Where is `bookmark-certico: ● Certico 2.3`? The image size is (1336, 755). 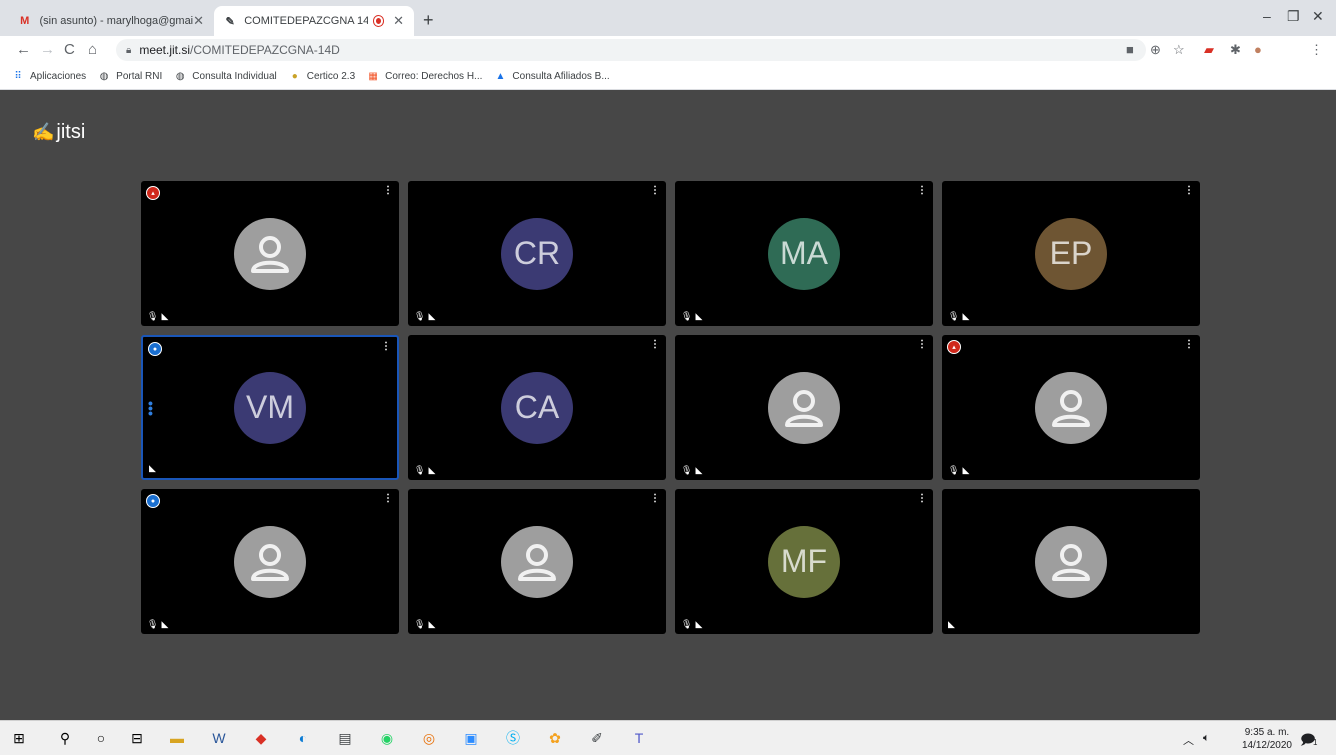 bookmark-certico: ● Certico 2.3 is located at coordinates (322, 77).